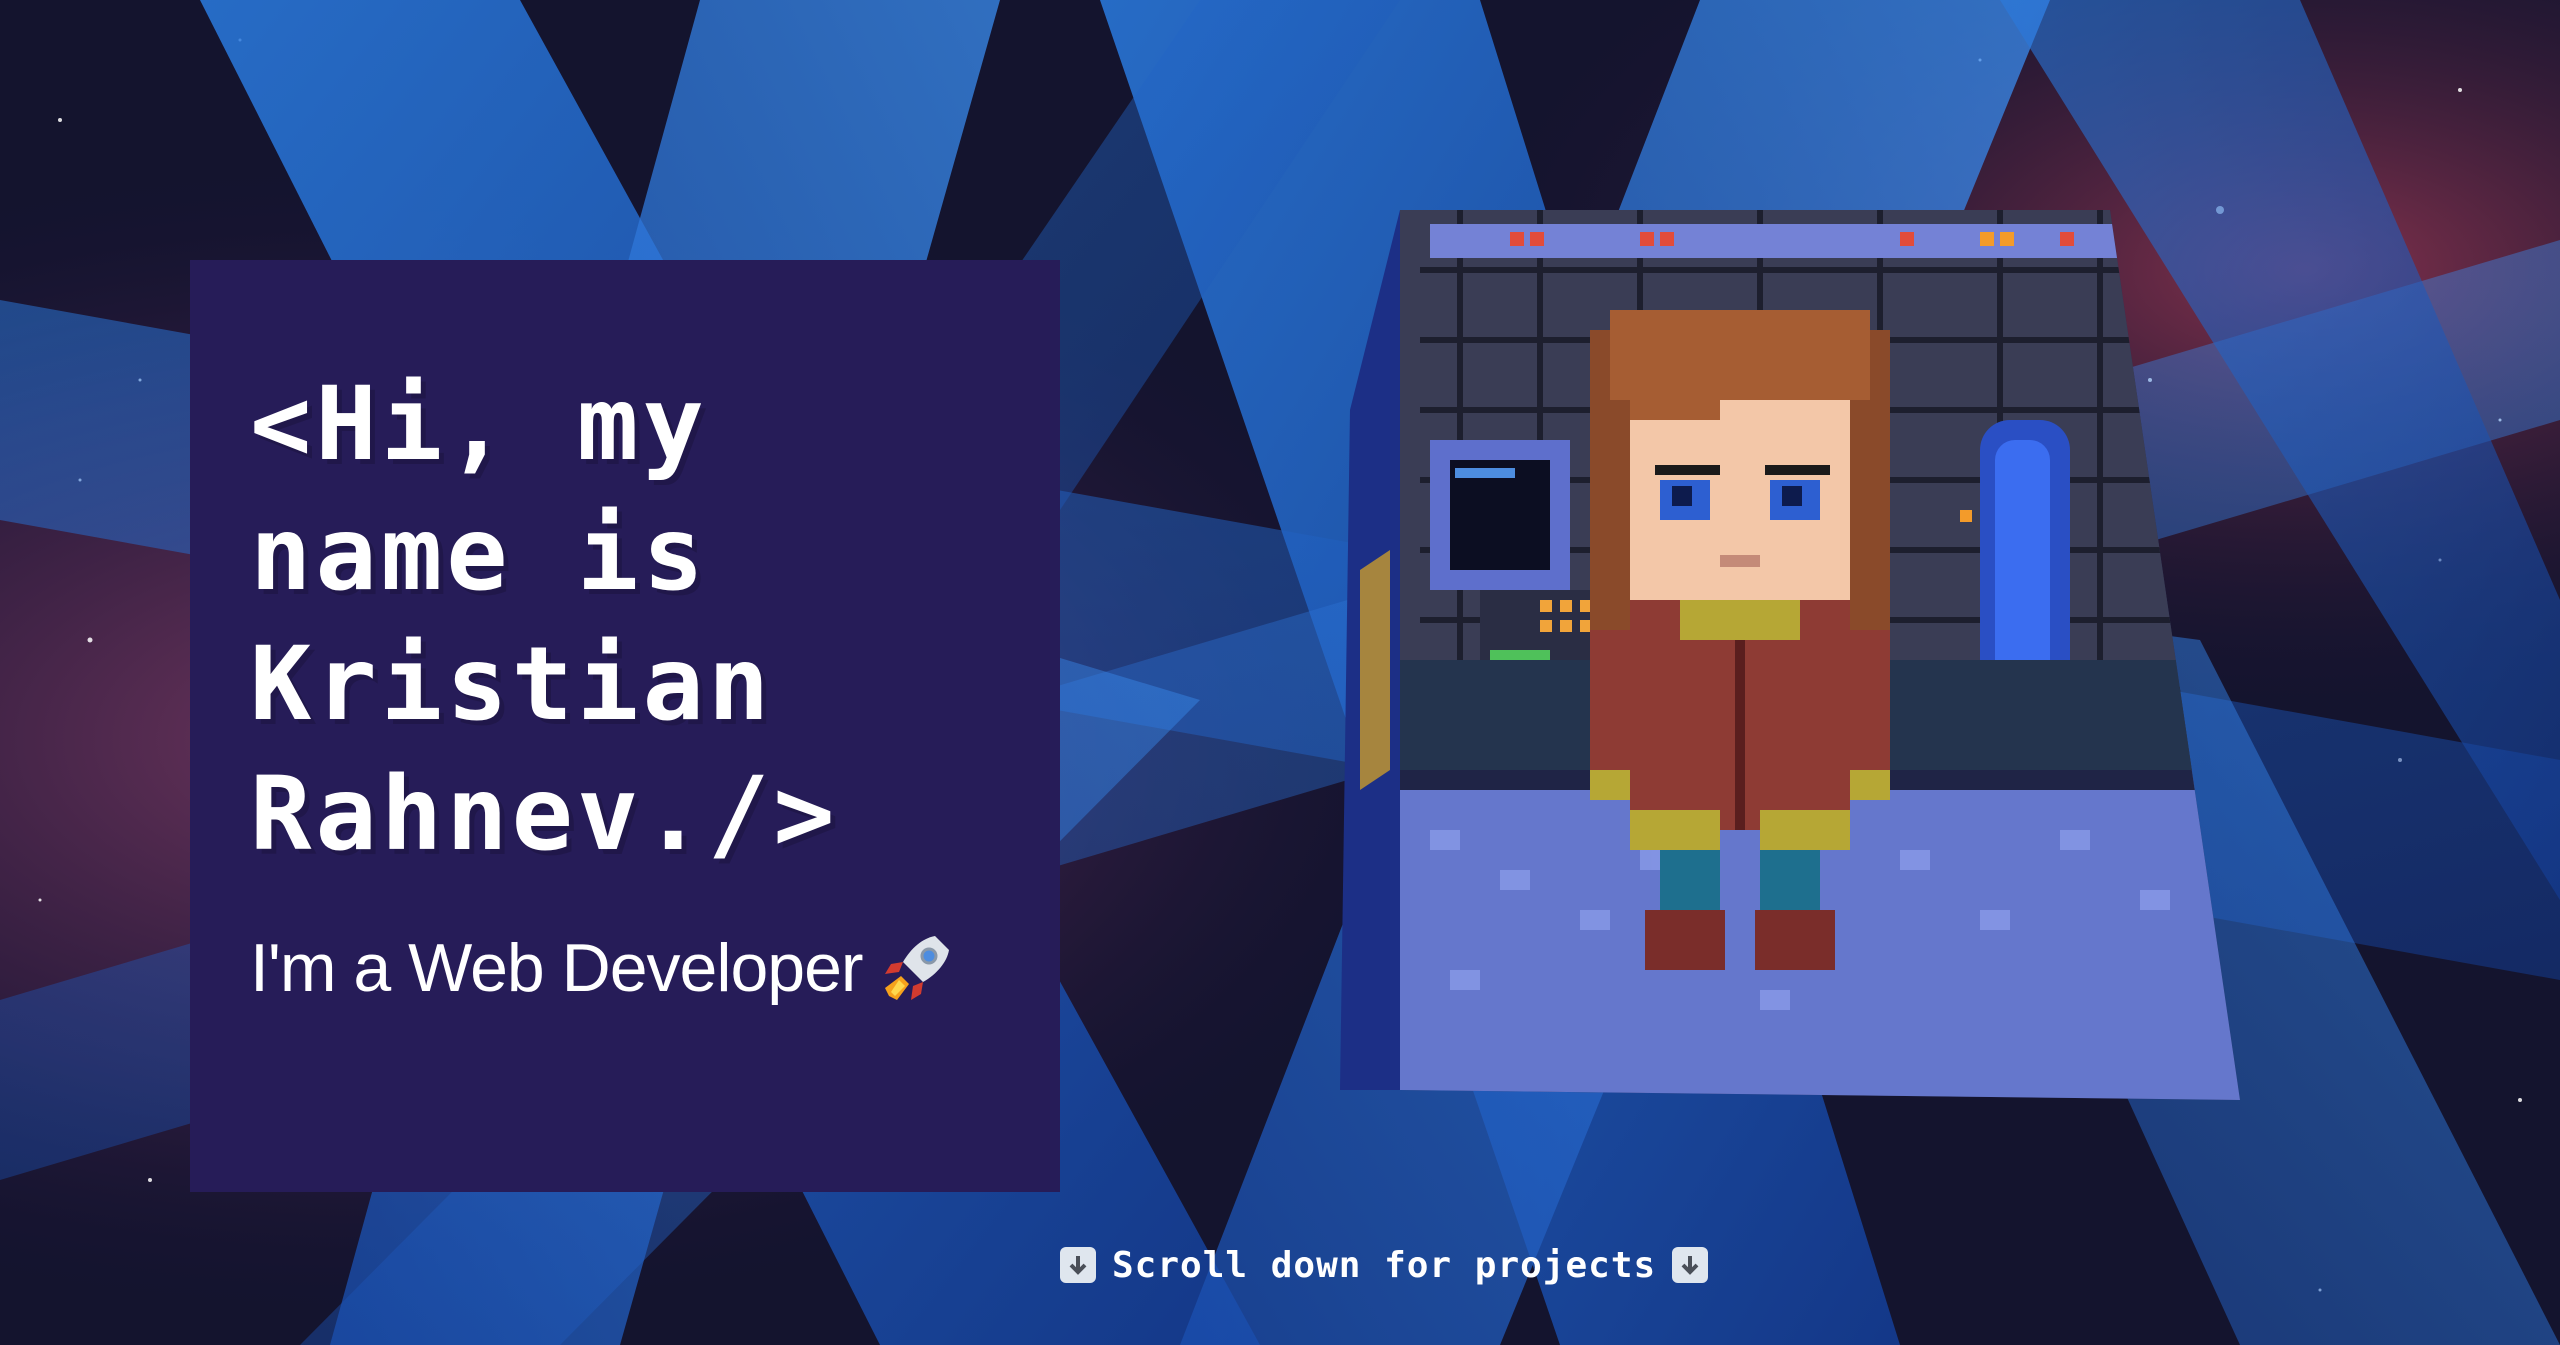 The image size is (2560, 1345). I want to click on scroll-hint-label: Scroll down for projects, so click(1384, 1265).